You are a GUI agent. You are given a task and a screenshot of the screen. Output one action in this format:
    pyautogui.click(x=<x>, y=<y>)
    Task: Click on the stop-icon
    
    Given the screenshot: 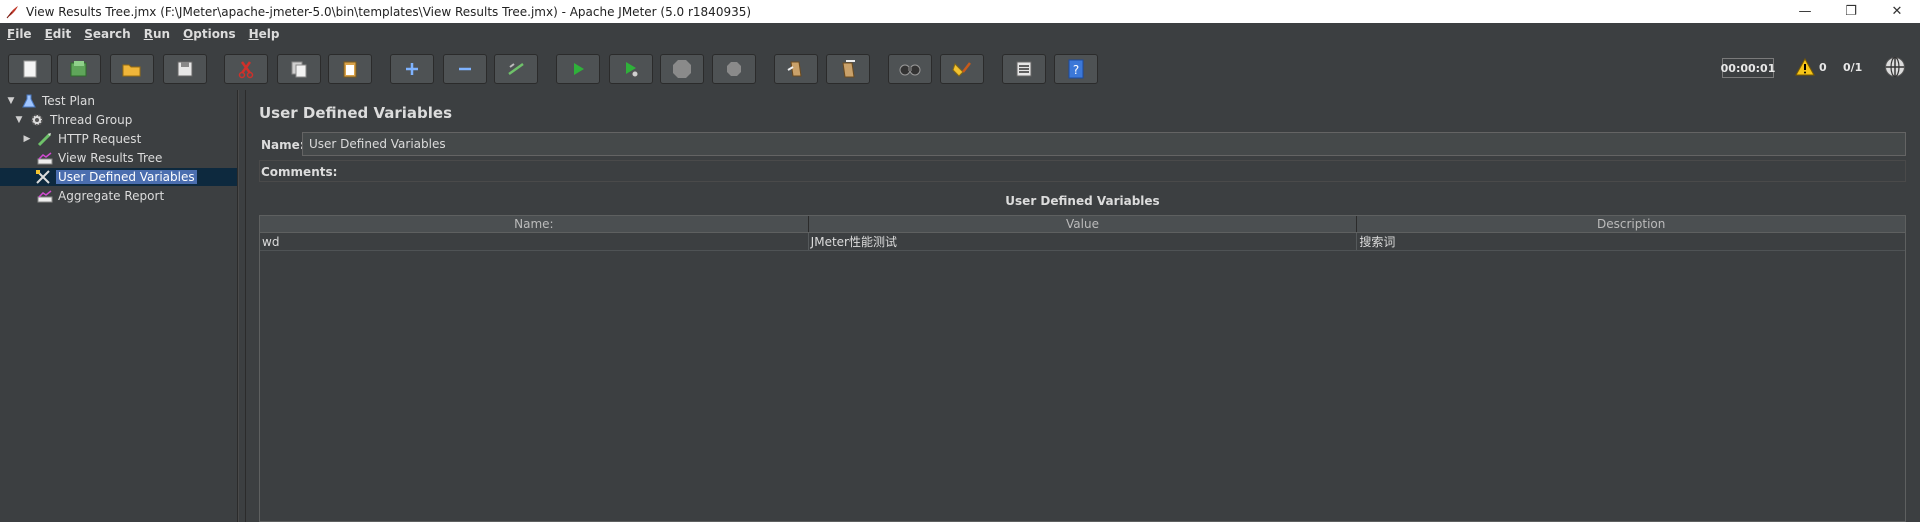 What is the action you would take?
    pyautogui.click(x=682, y=69)
    